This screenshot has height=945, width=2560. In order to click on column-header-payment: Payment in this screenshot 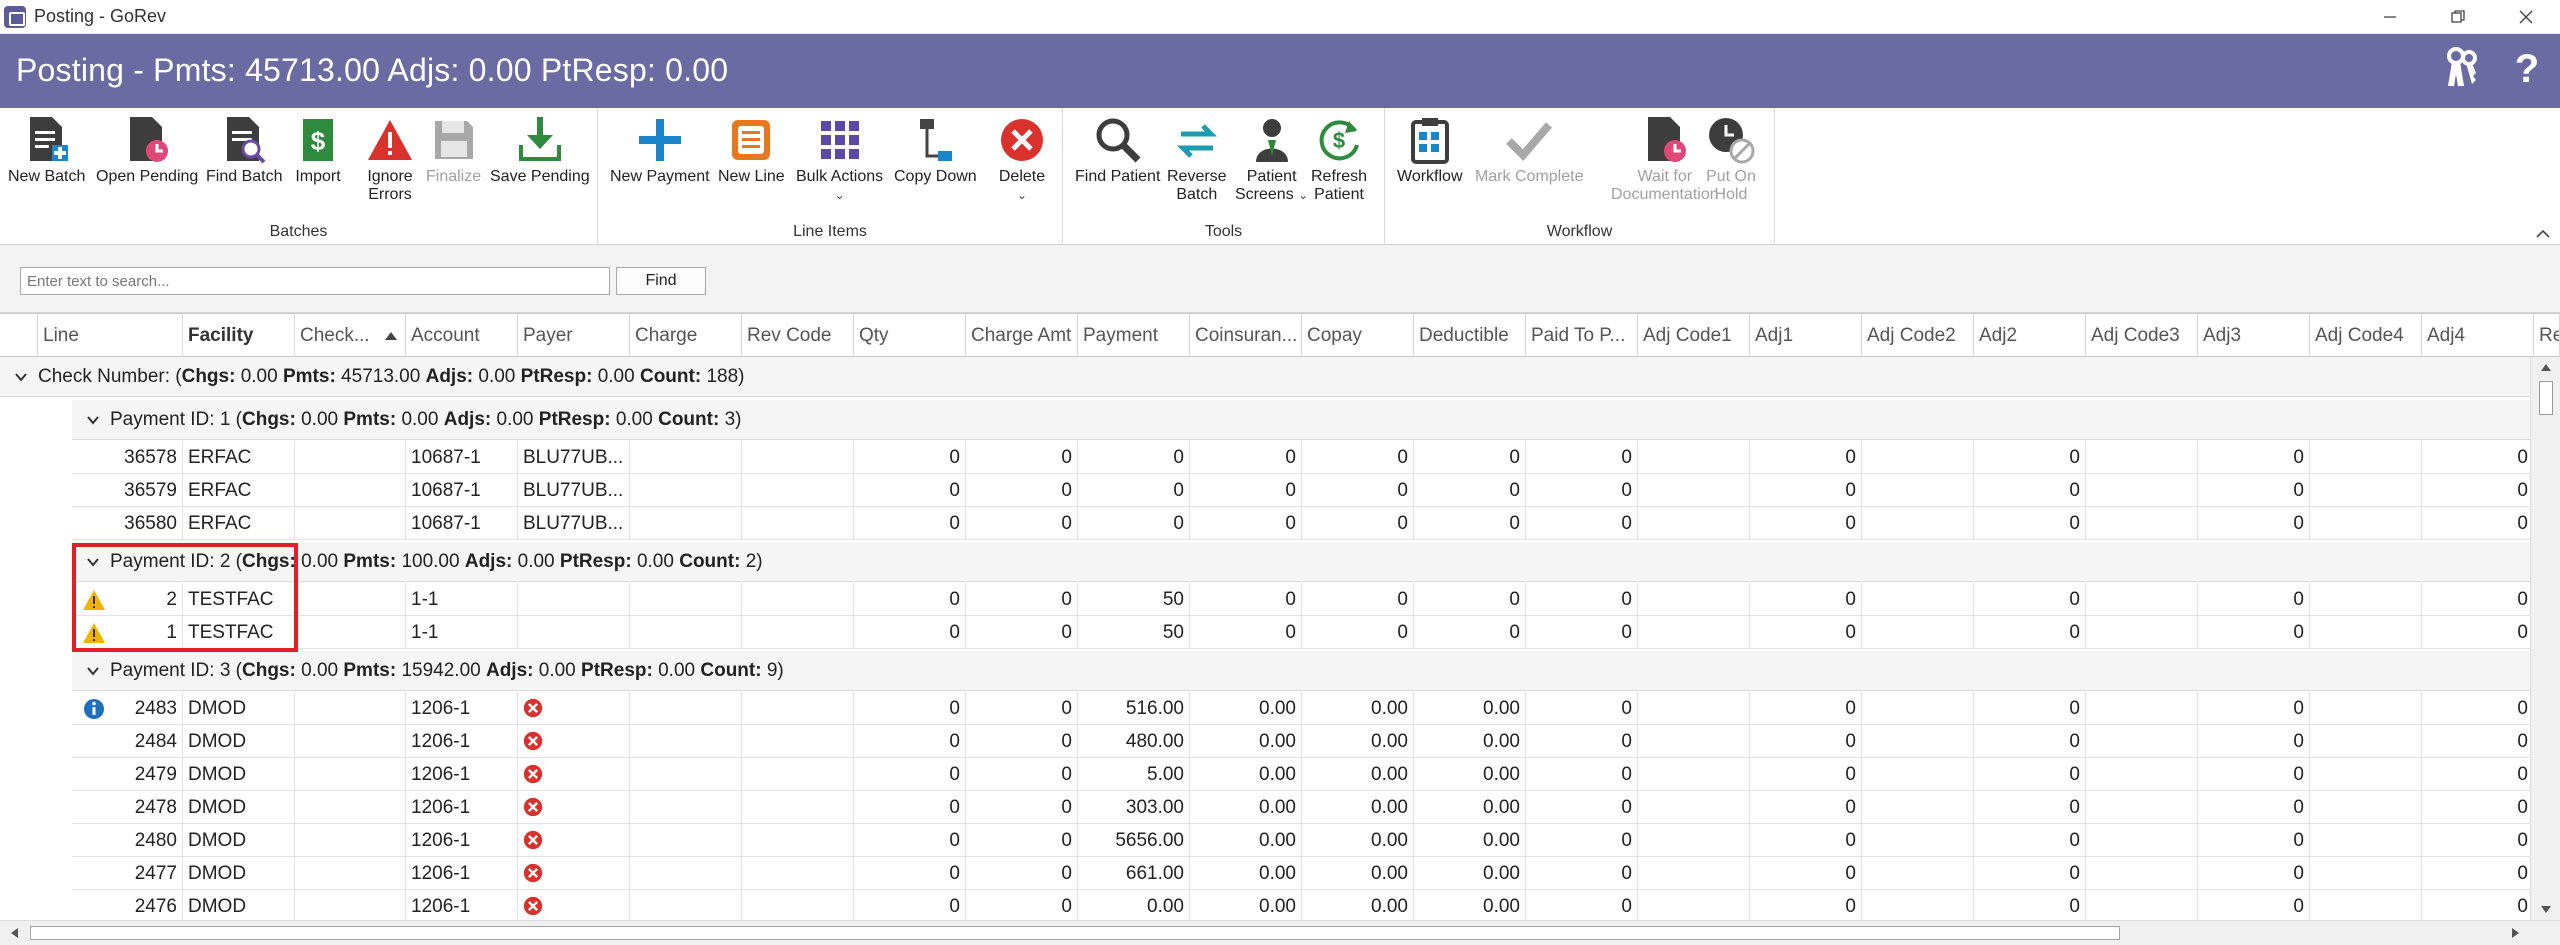, I will do `click(1134, 336)`.